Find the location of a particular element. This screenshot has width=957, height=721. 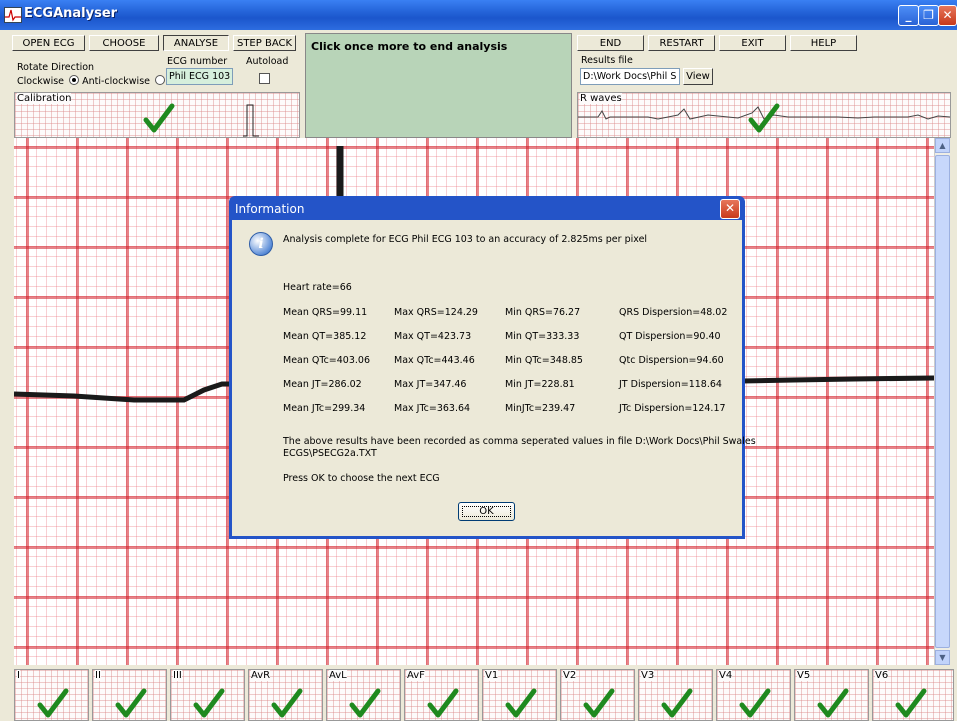

ok-button: OK is located at coordinates (486, 511).